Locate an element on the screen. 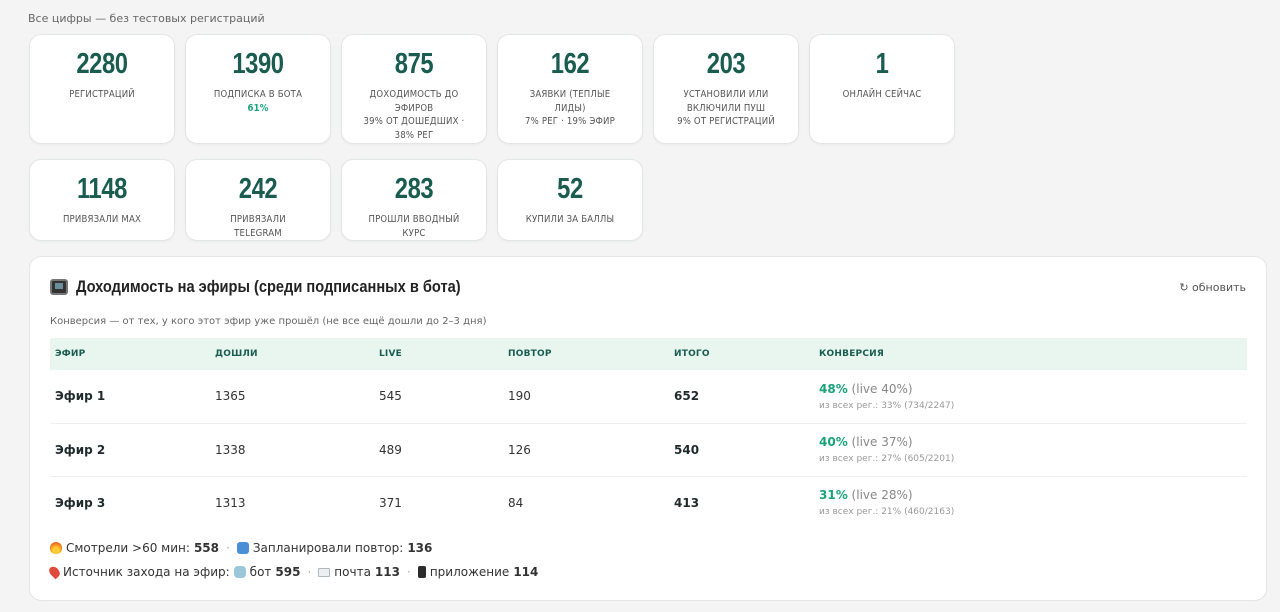  cell-total: 652 is located at coordinates (741, 397).